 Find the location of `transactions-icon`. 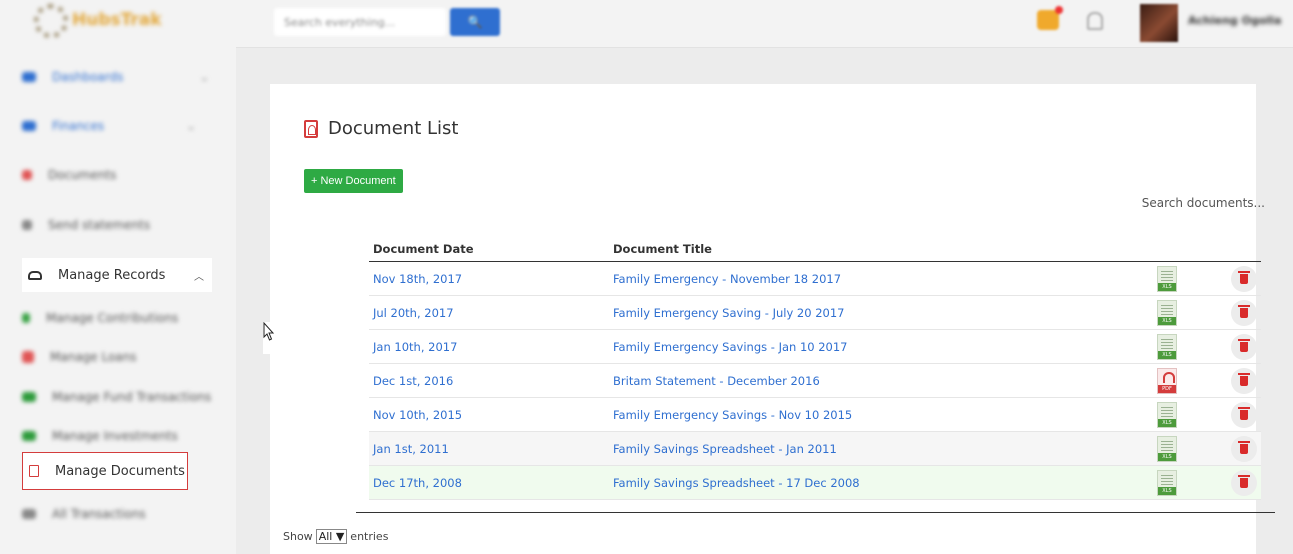

transactions-icon is located at coordinates (29, 514).